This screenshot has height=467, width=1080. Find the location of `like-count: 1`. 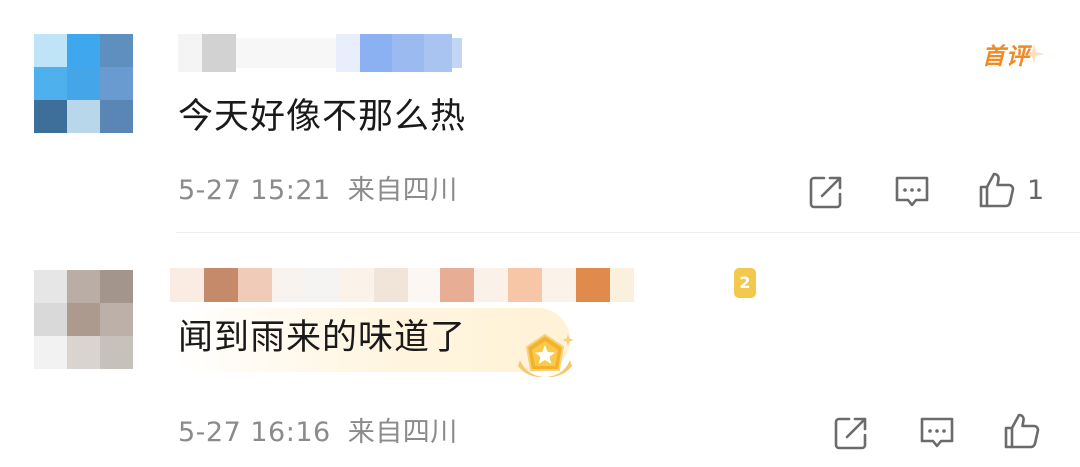

like-count: 1 is located at coordinates (1036, 190).